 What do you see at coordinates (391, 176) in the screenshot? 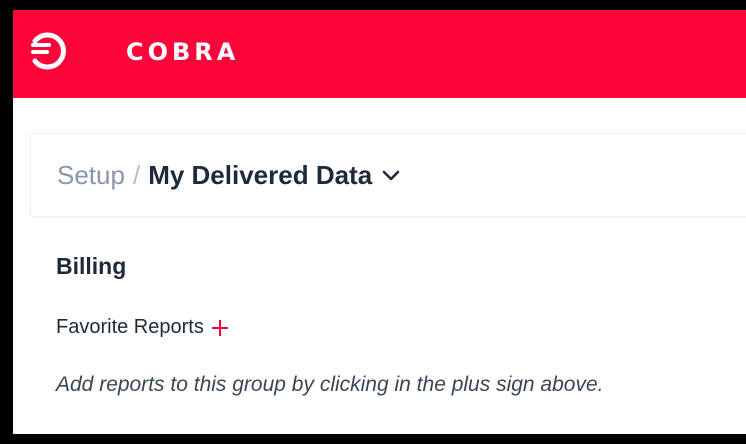
I see `chevron-down-icon` at bounding box center [391, 176].